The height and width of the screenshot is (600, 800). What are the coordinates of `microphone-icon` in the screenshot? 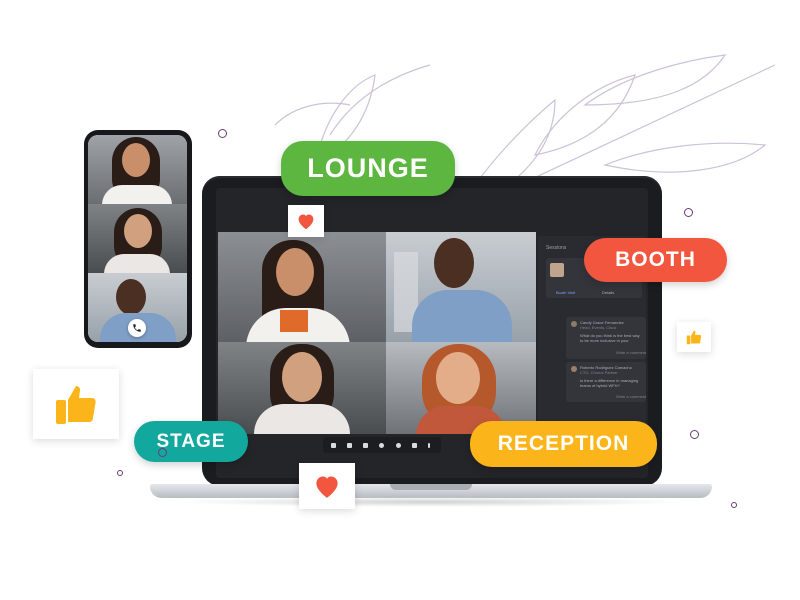 It's located at (349, 445).